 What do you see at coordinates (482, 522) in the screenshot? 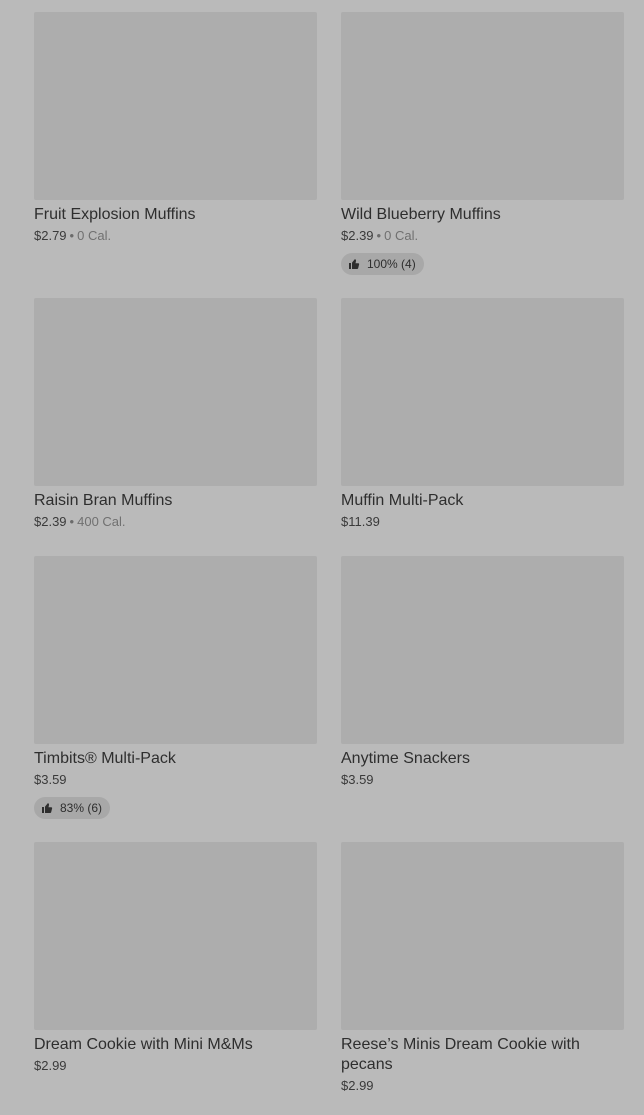
I see `menu-item-meta: $11.39` at bounding box center [482, 522].